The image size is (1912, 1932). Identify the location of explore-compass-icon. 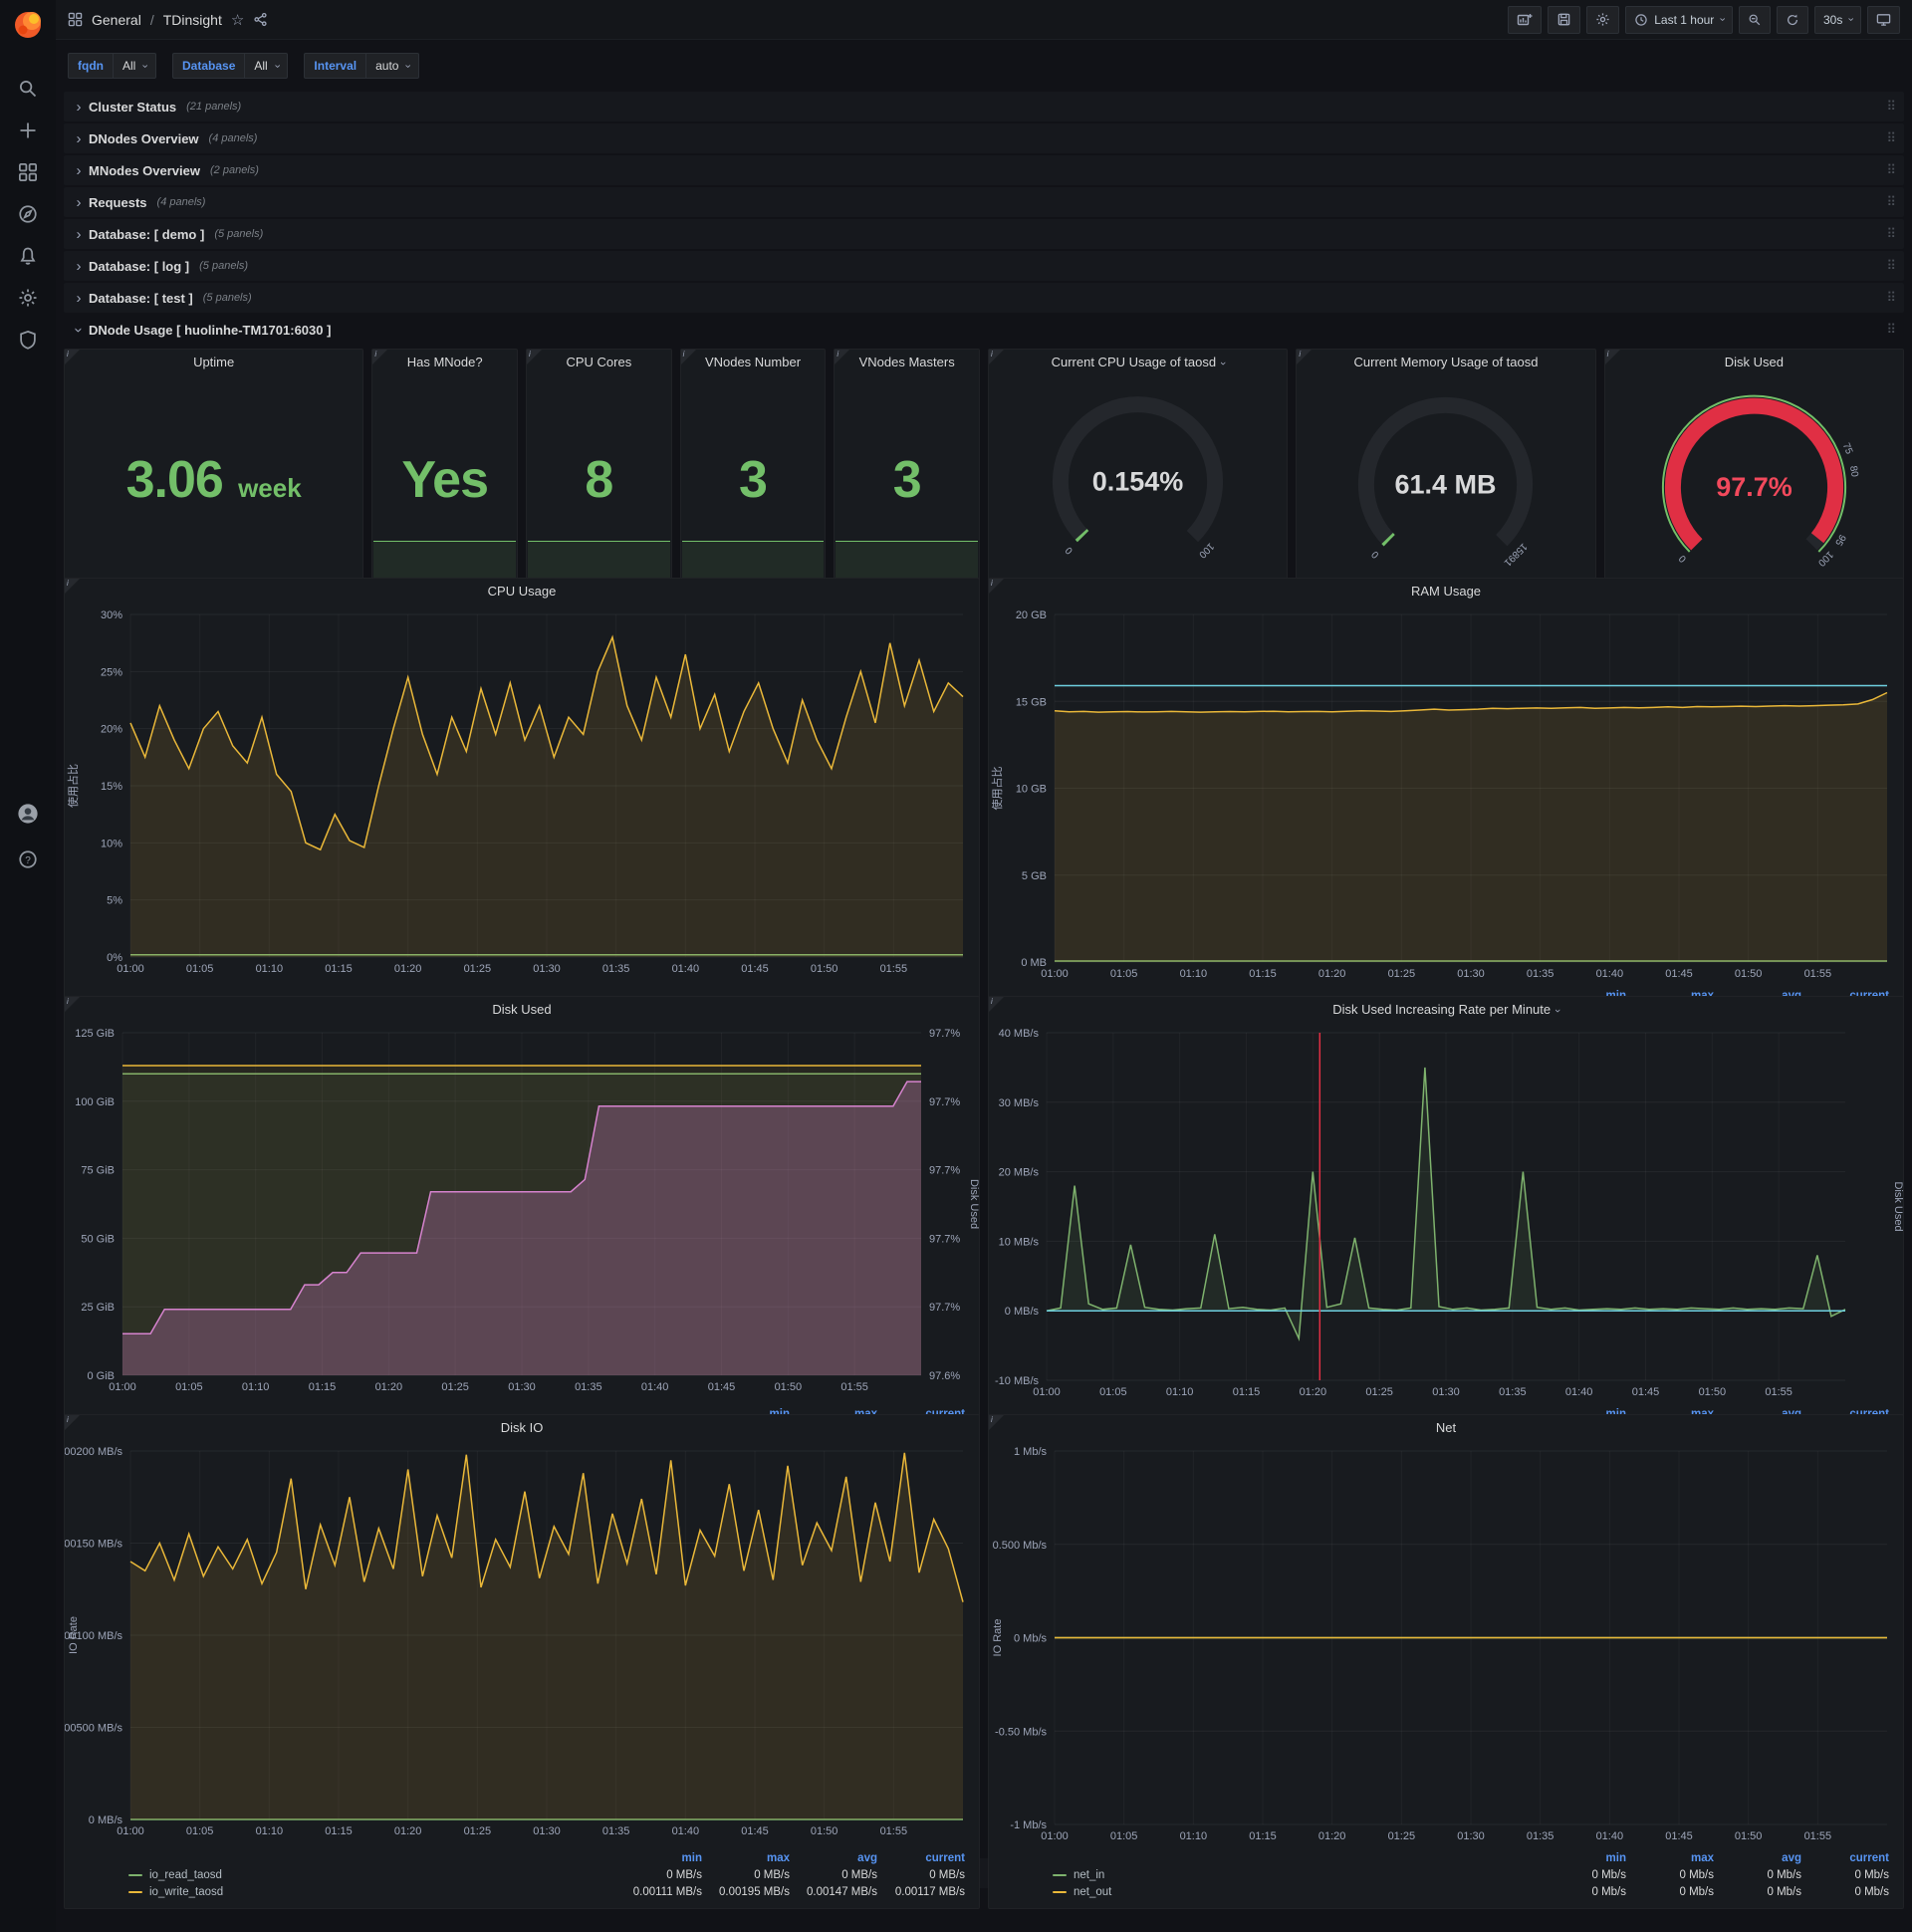
(28, 214).